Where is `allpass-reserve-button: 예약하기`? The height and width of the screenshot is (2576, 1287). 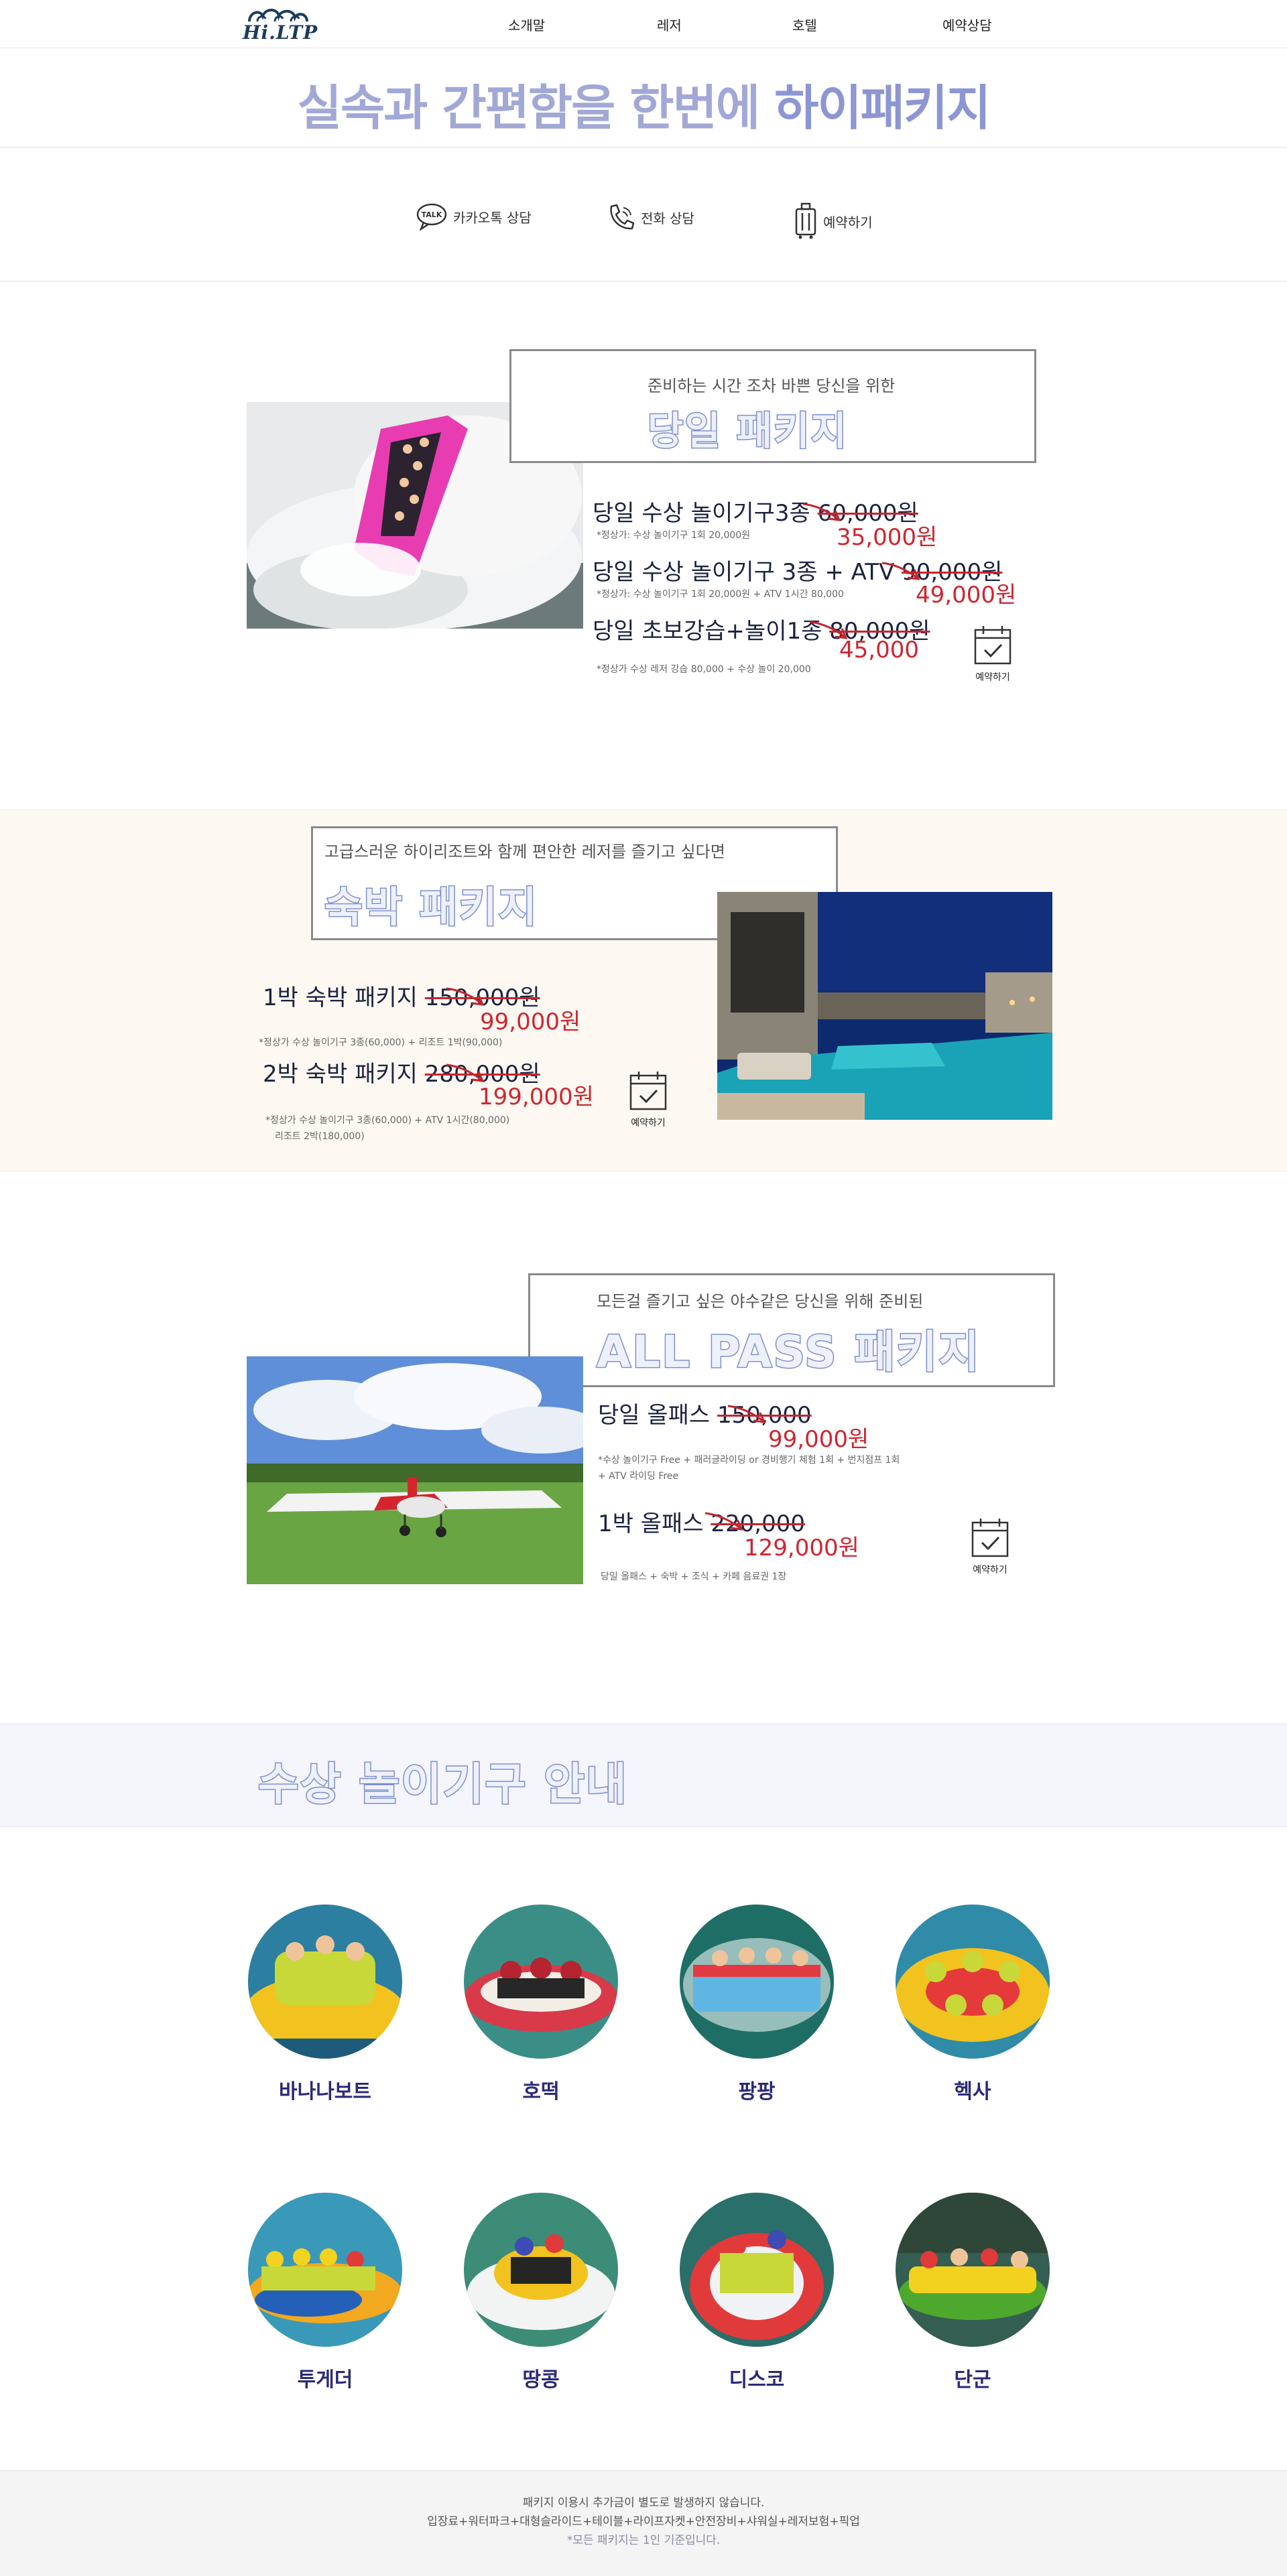 allpass-reserve-button: 예약하기 is located at coordinates (990, 1546).